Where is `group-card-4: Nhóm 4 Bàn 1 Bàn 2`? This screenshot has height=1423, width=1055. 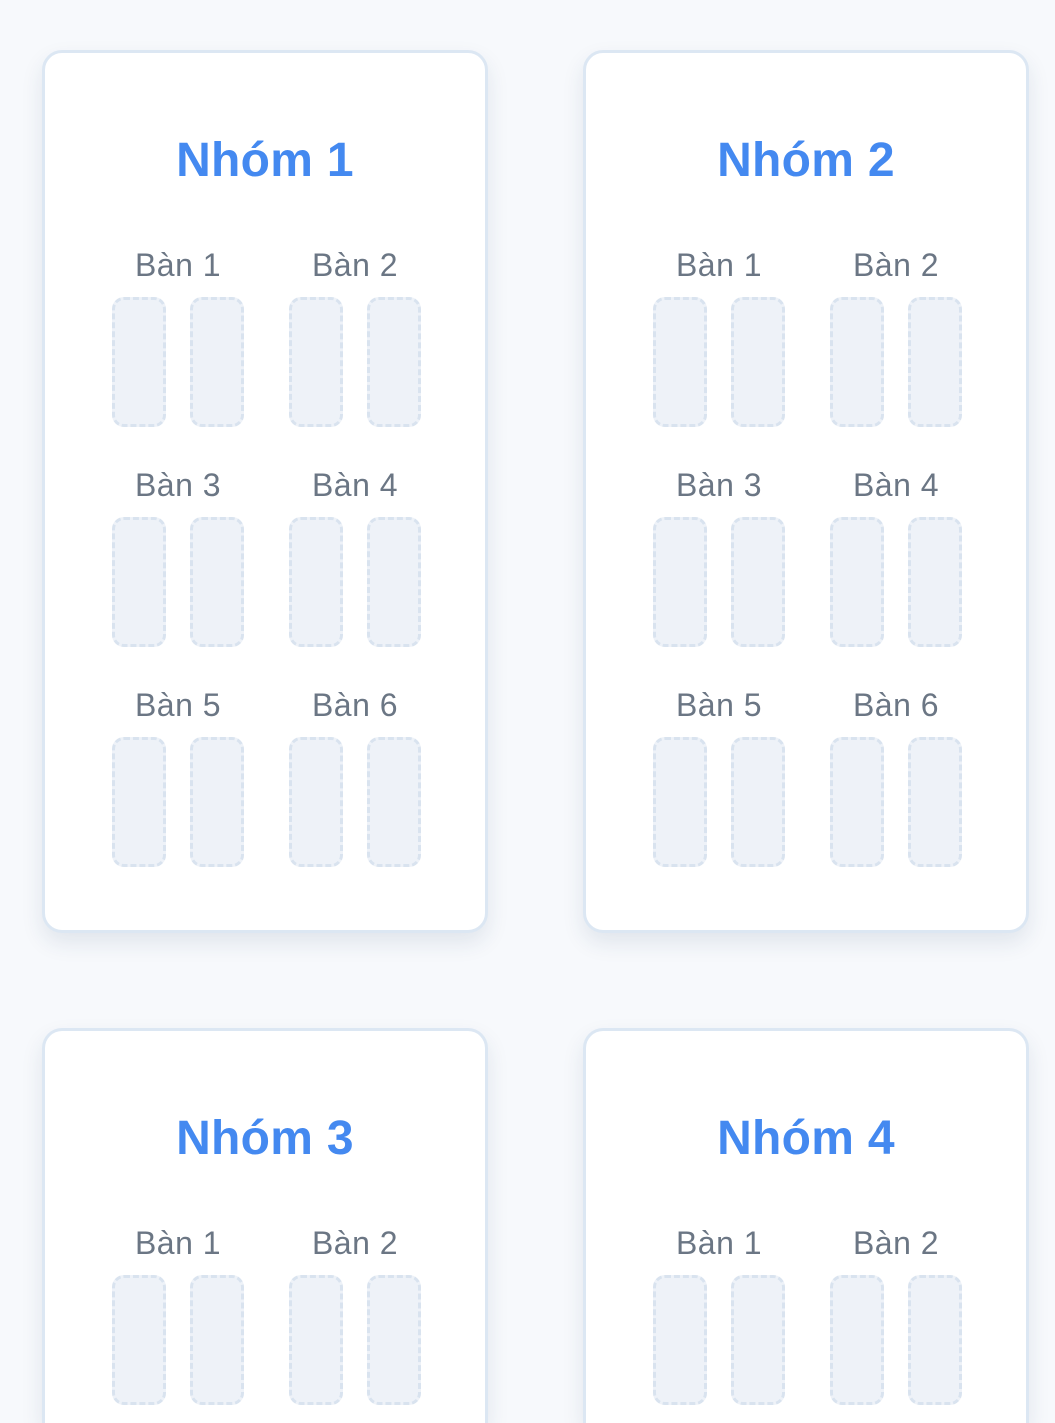
group-card-4: Nhóm 4 Bàn 1 Bàn 2 is located at coordinates (806, 1225).